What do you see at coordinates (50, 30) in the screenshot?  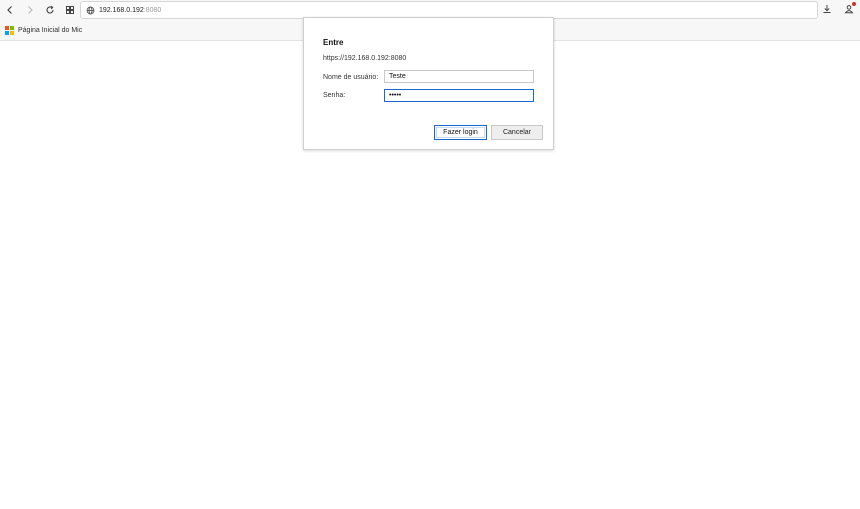 I see `favorite-label: Página Inicial do Mic` at bounding box center [50, 30].